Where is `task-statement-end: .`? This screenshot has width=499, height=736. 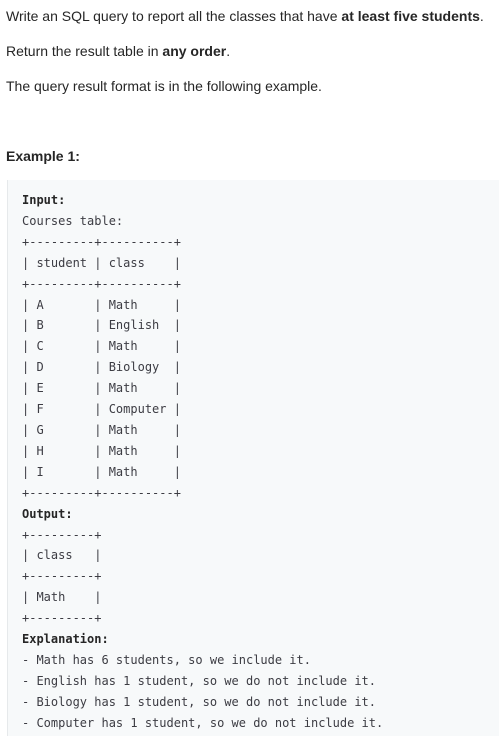
task-statement-end: . is located at coordinates (481, 16).